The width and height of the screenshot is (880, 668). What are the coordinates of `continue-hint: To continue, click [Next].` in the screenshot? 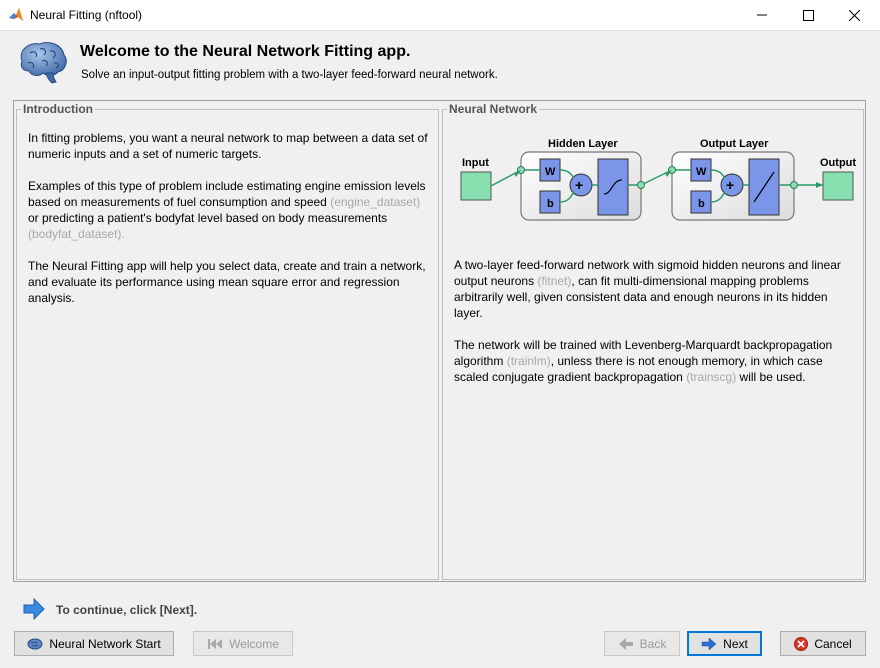 It's located at (127, 610).